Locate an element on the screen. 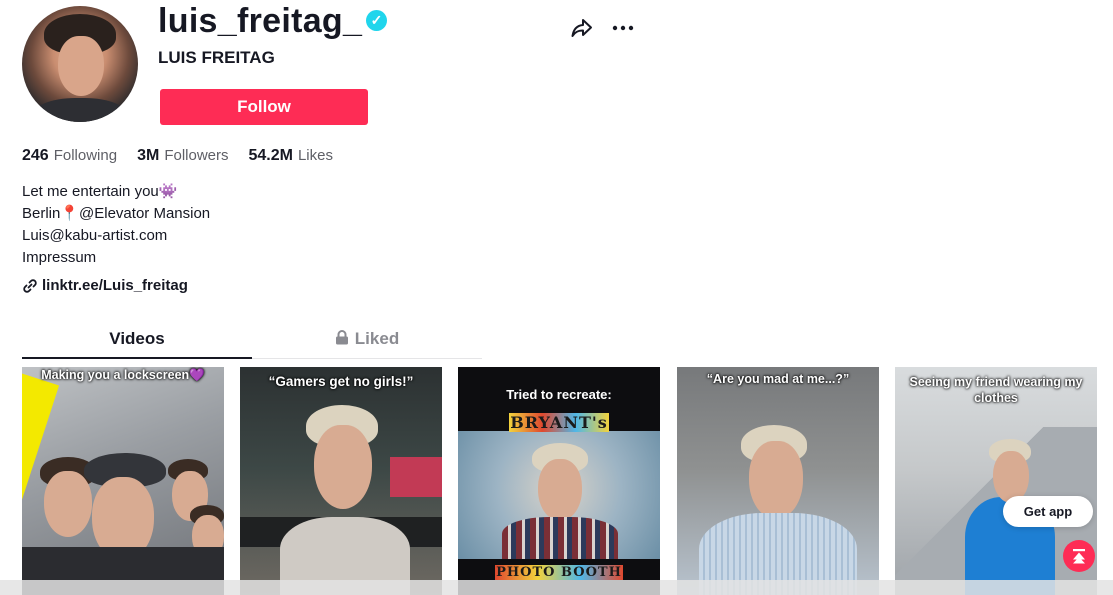 This screenshot has height=595, width=1113. video-thumbnail: Making you a lockscreen💜 is located at coordinates (123, 481).